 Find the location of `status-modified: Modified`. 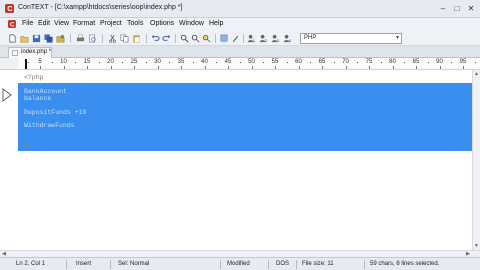

status-modified: Modified is located at coordinates (238, 264).